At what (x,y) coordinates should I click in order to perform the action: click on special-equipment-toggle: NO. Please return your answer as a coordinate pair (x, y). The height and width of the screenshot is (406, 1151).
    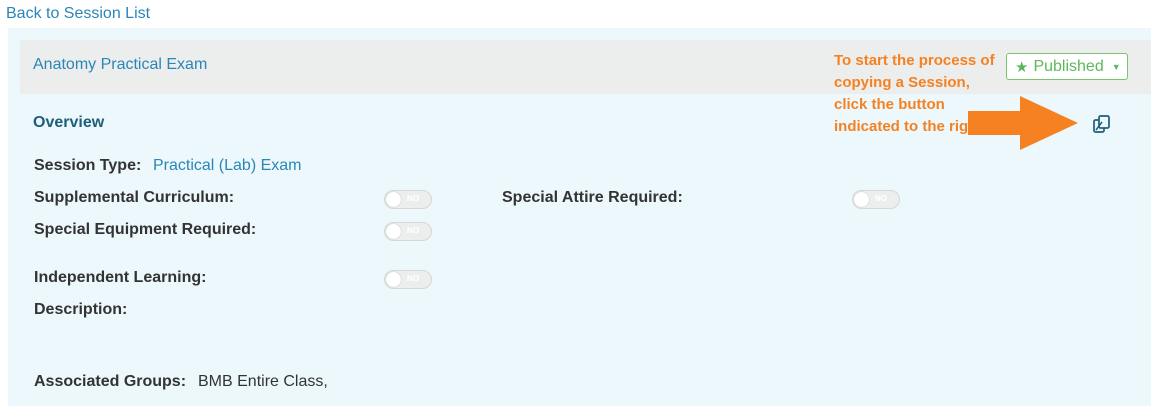
    Looking at the image, I should click on (408, 231).